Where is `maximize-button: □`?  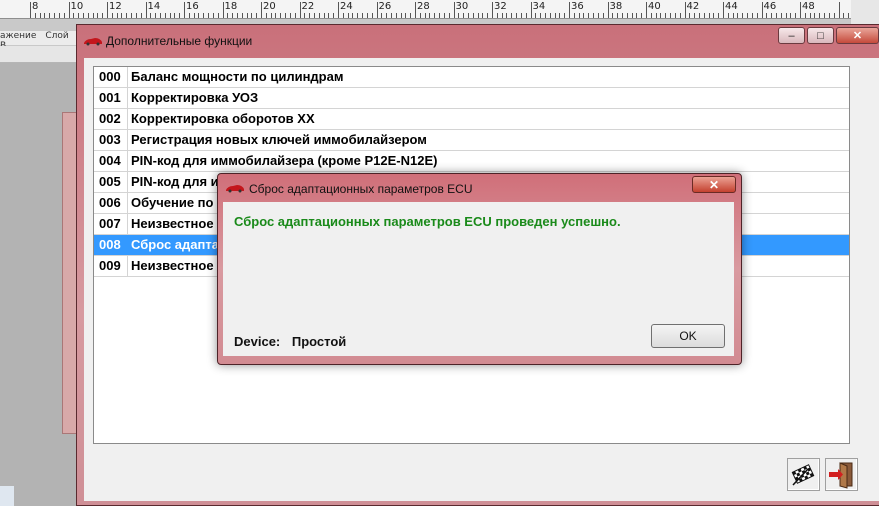 maximize-button: □ is located at coordinates (820, 35).